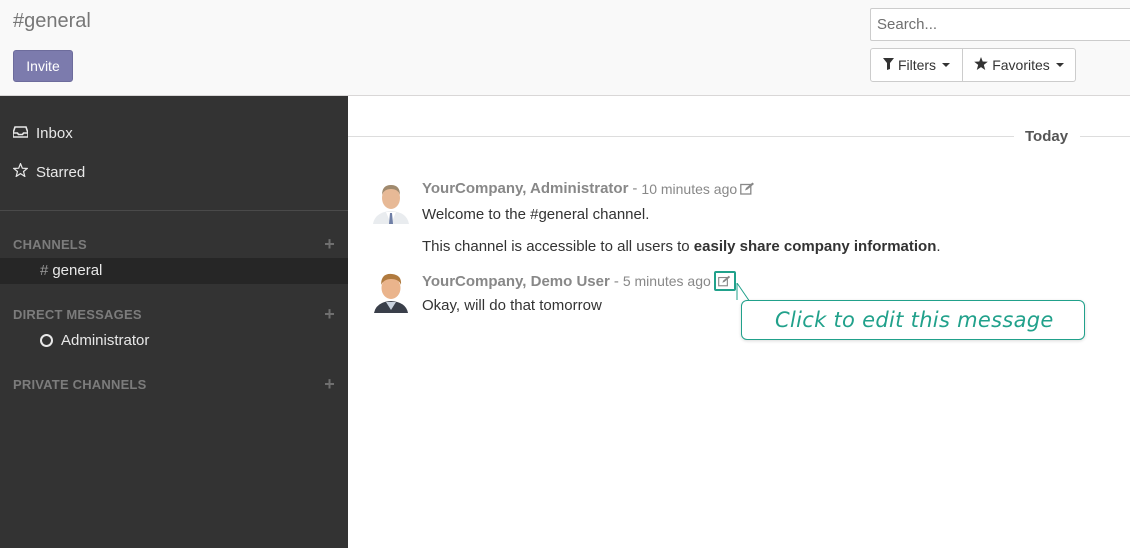  What do you see at coordinates (80, 384) in the screenshot?
I see `private-header-label: PRIVATE CHANNELS` at bounding box center [80, 384].